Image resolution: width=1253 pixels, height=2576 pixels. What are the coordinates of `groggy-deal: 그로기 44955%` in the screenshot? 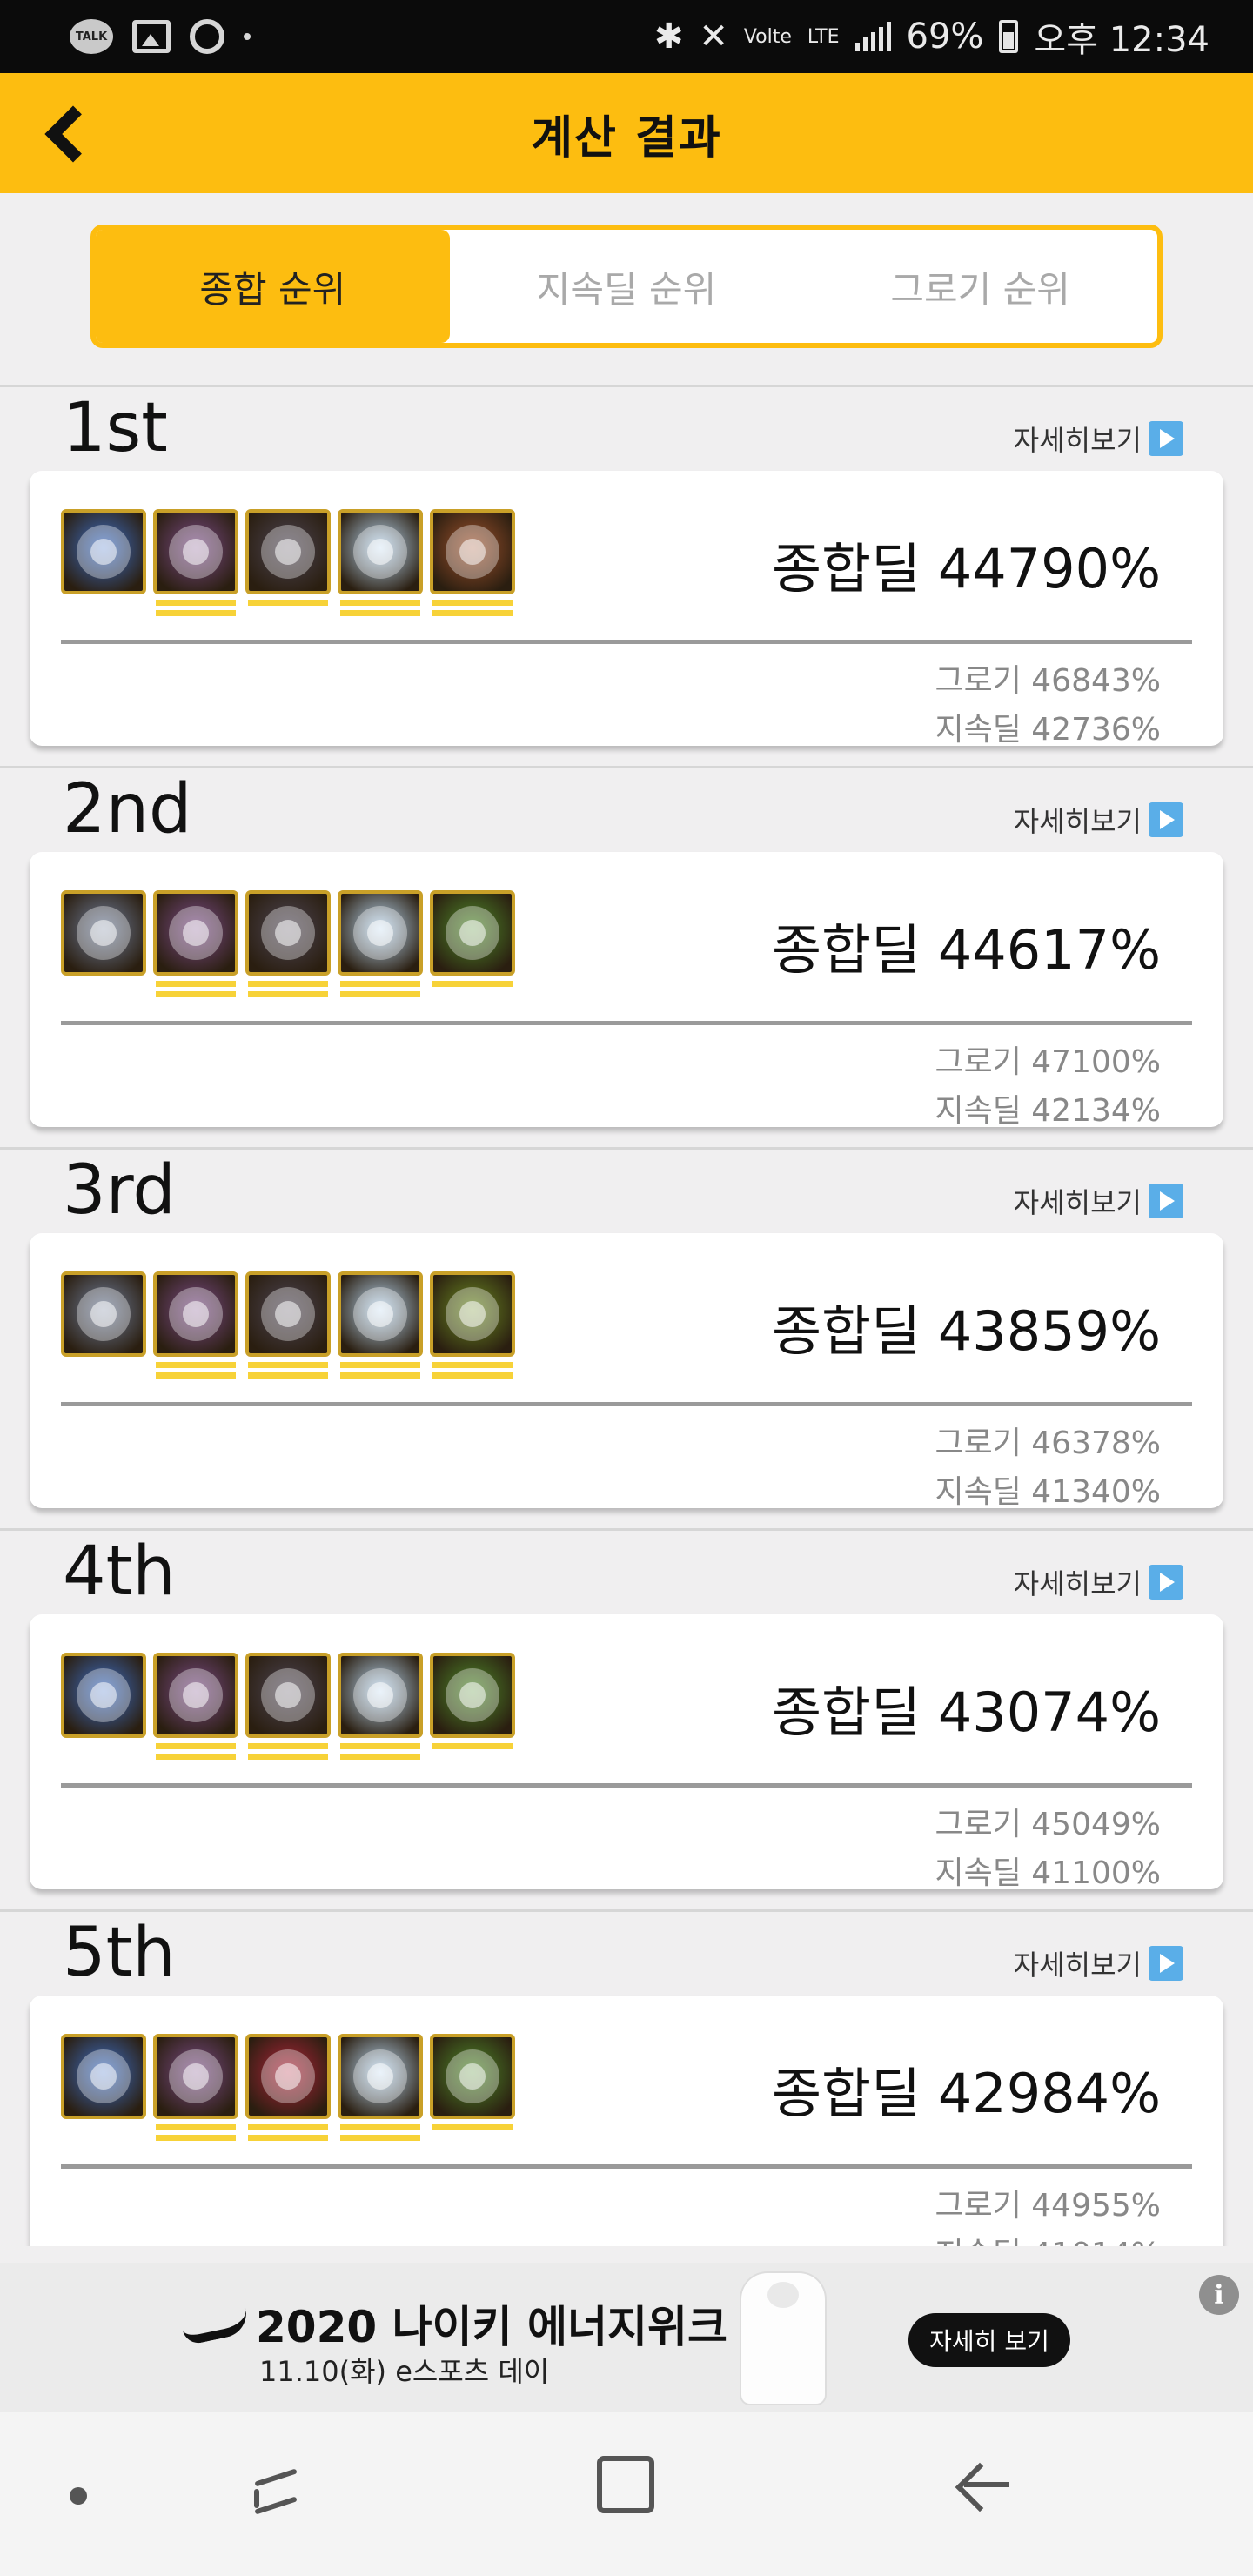 It's located at (1048, 2206).